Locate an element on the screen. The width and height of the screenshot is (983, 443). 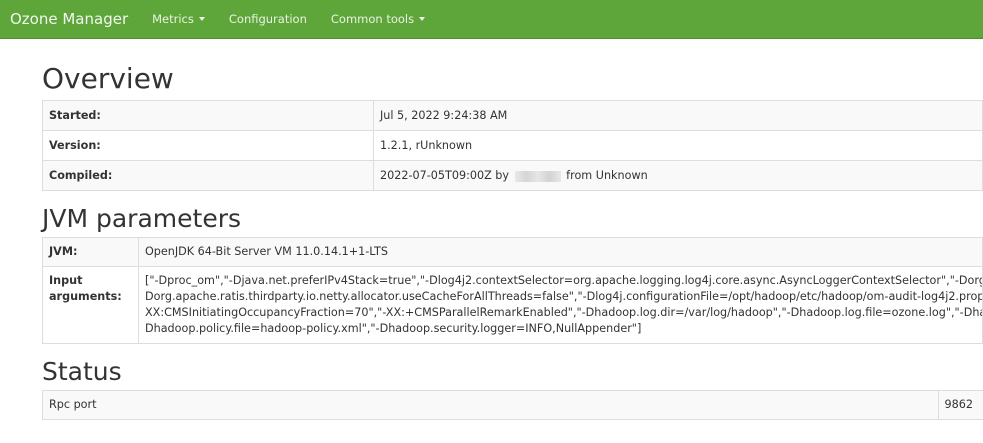
status-heading: Status is located at coordinates (82, 371).